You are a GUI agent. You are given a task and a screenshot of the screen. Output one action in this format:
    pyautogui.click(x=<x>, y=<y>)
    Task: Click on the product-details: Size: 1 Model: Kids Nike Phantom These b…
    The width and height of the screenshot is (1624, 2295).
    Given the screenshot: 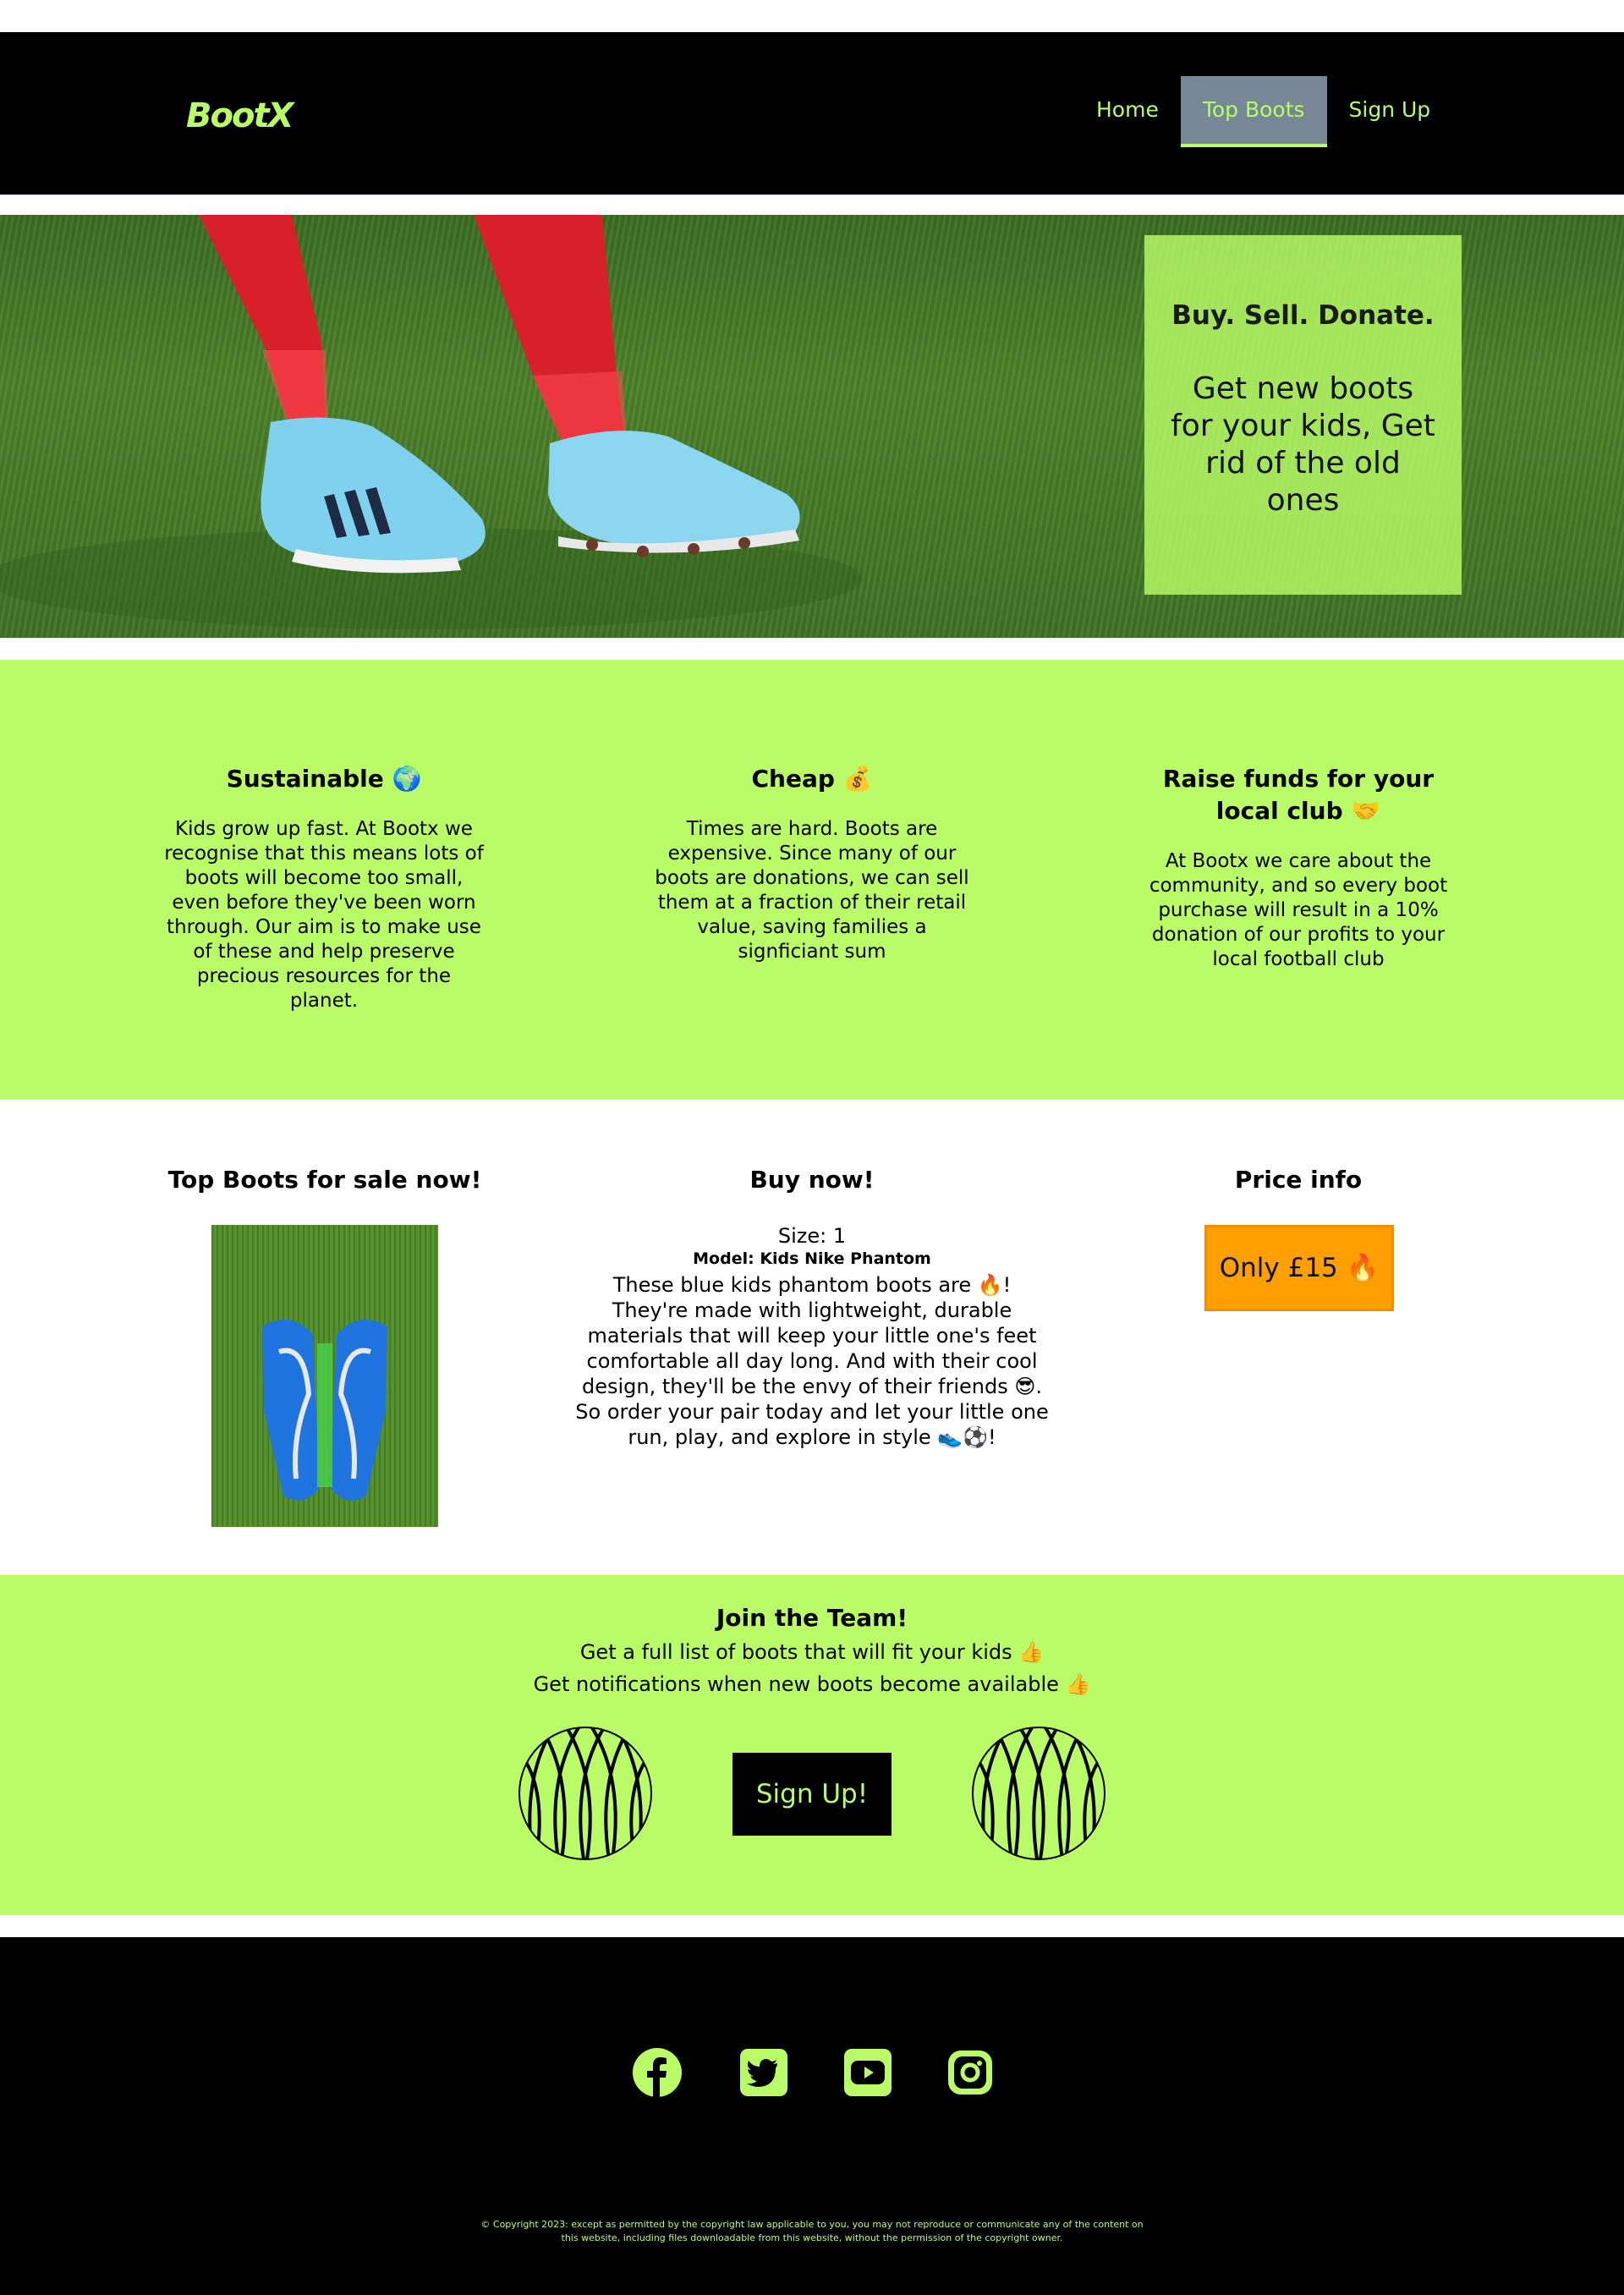 What is the action you would take?
    pyautogui.click(x=812, y=1336)
    